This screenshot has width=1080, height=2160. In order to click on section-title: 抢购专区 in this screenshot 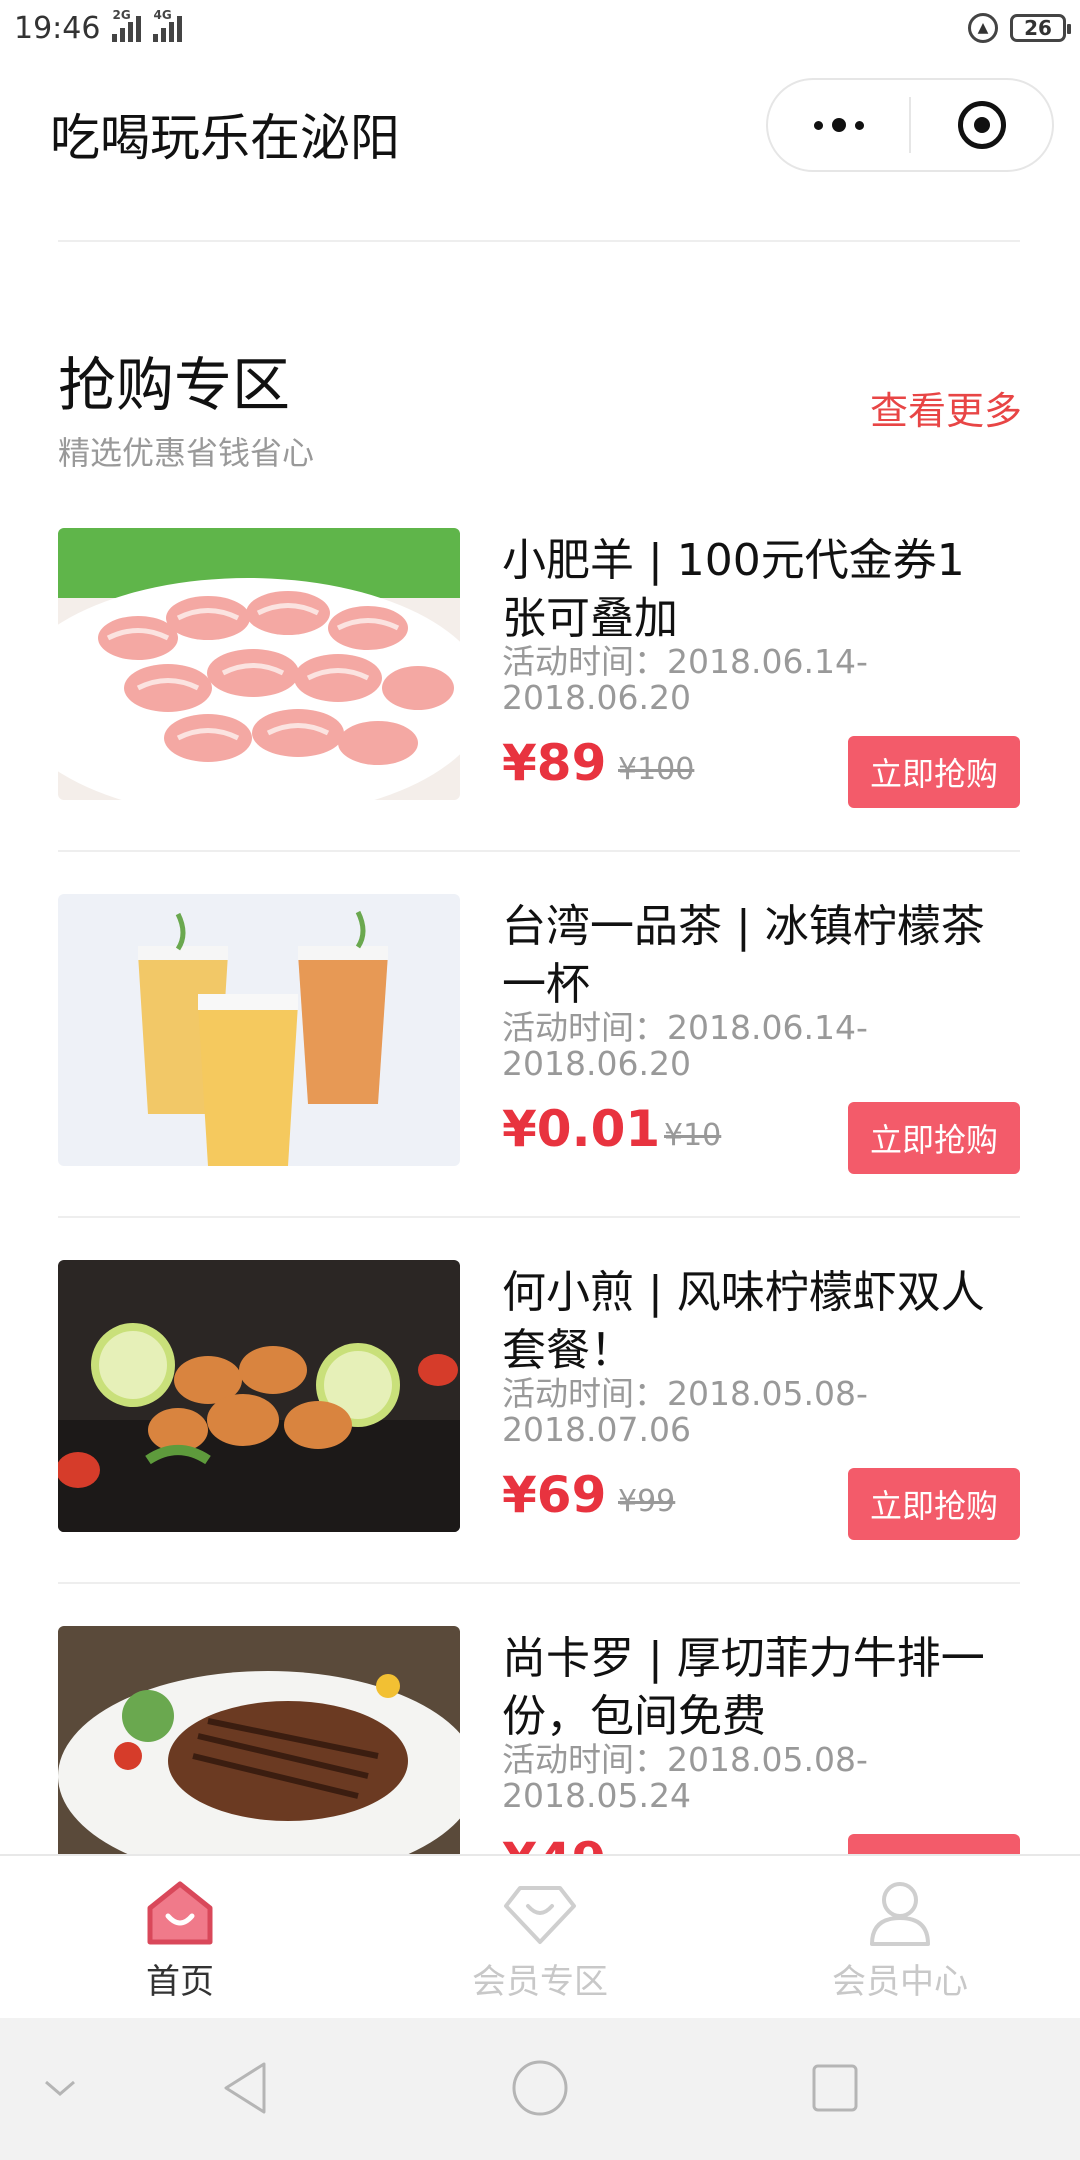, I will do `click(174, 385)`.